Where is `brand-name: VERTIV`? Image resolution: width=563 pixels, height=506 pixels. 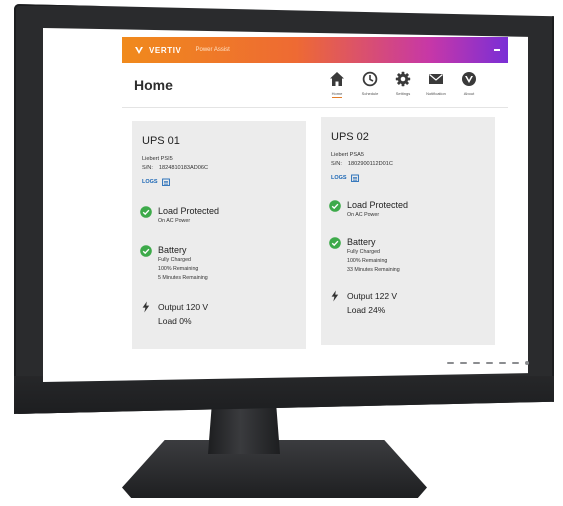
brand-name: VERTIV is located at coordinates (165, 50).